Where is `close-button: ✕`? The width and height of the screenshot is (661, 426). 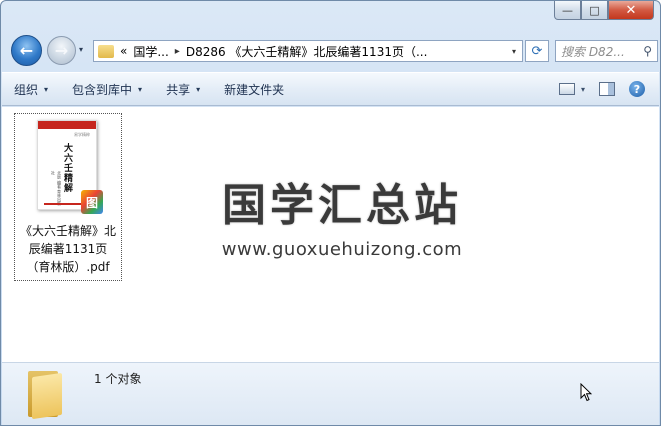 close-button: ✕ is located at coordinates (631, 10).